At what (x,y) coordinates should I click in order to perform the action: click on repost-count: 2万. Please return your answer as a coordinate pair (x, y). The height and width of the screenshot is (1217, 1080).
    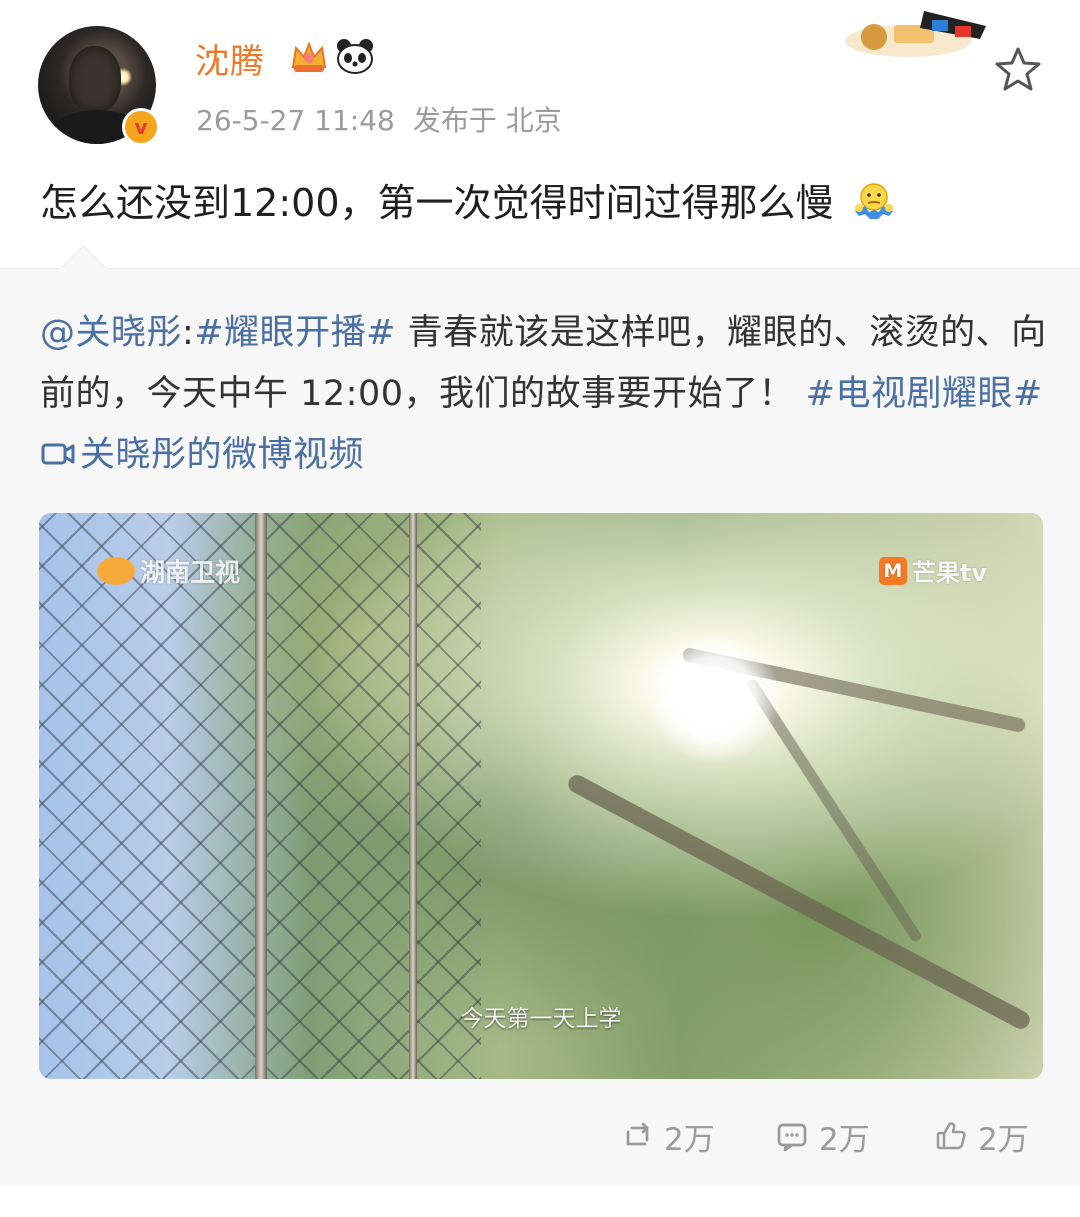
    Looking at the image, I should click on (689, 1139).